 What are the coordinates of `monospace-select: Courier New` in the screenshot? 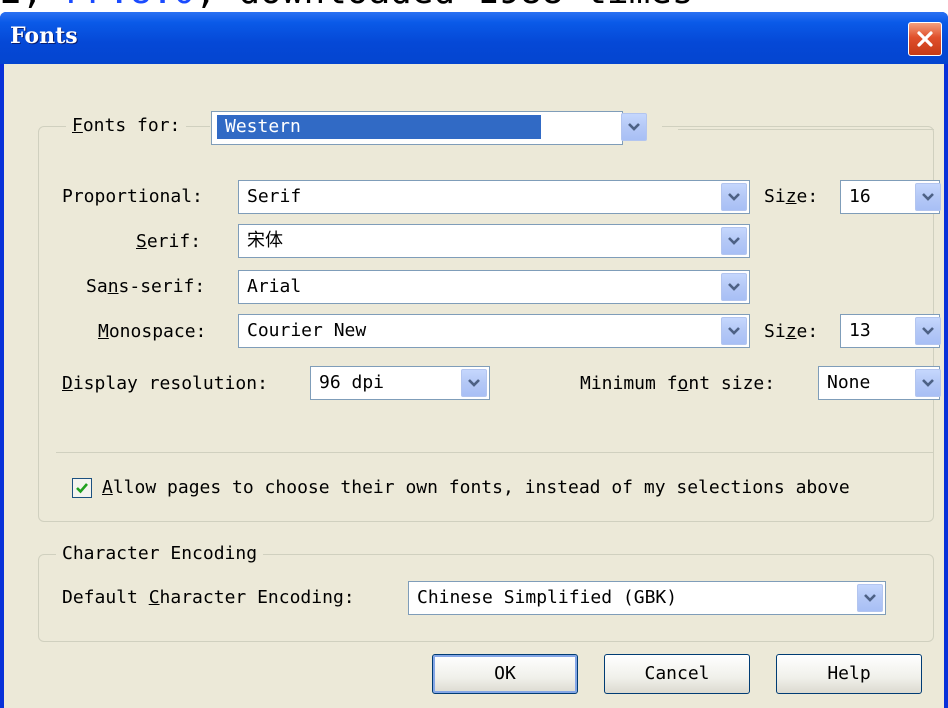 It's located at (494, 331).